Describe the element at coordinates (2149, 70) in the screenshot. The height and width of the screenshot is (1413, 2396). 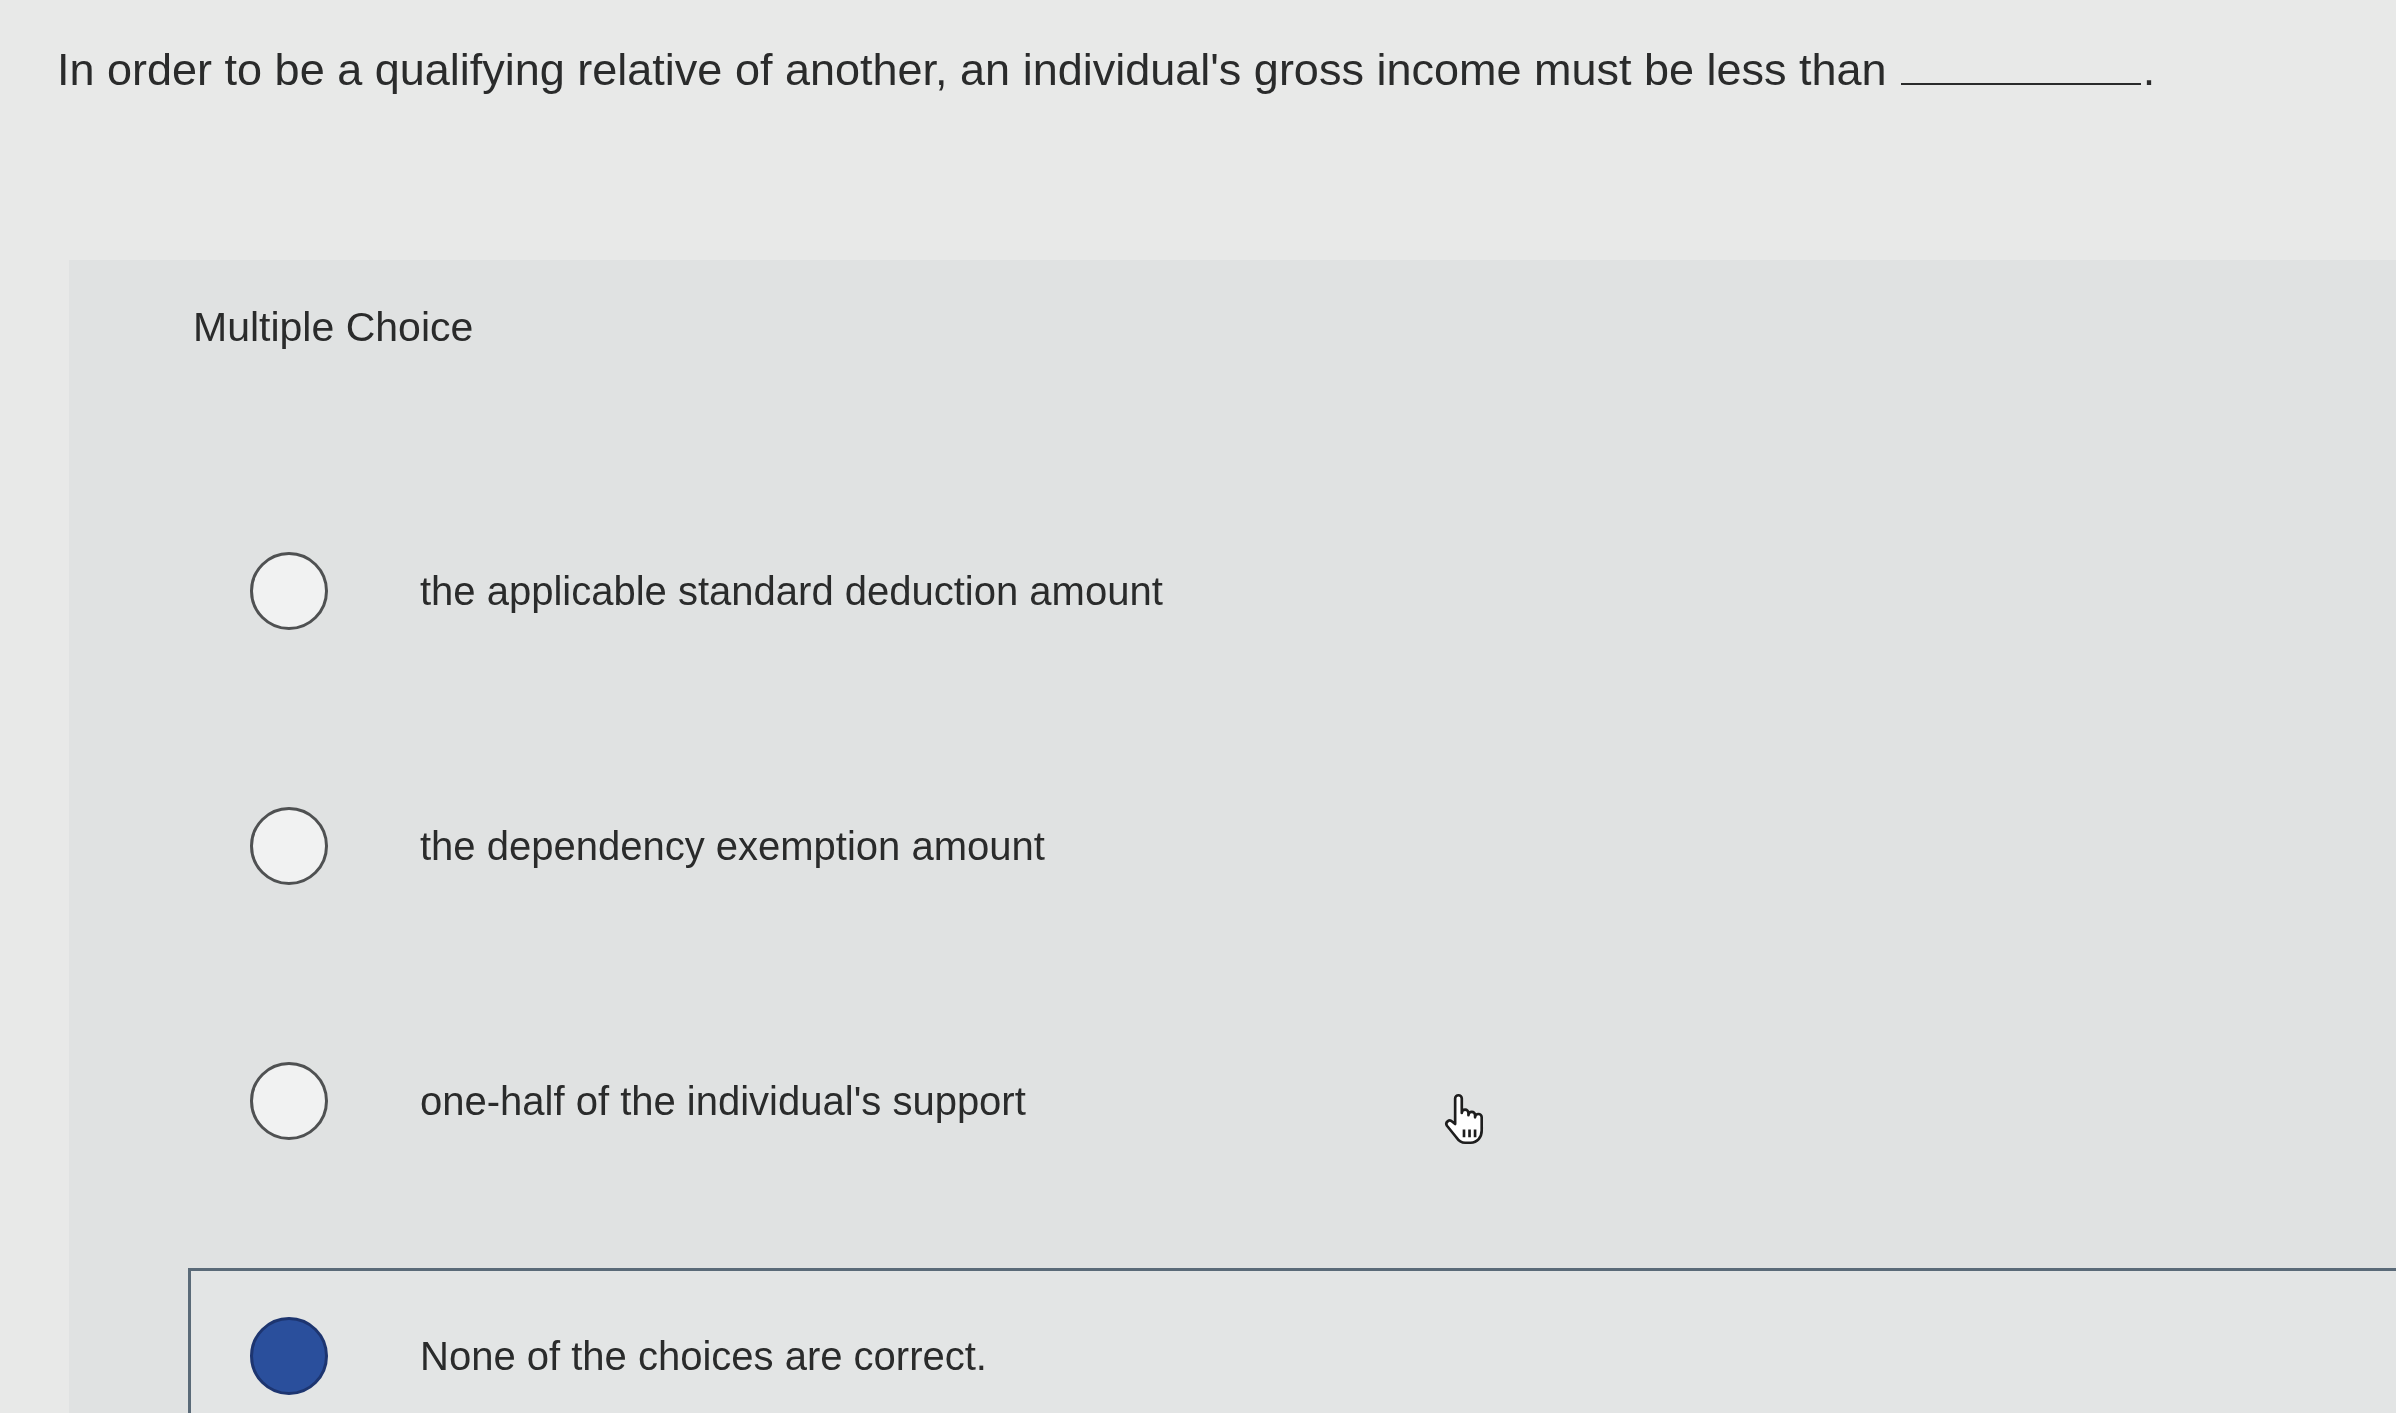
I see `question-period: .` at that location.